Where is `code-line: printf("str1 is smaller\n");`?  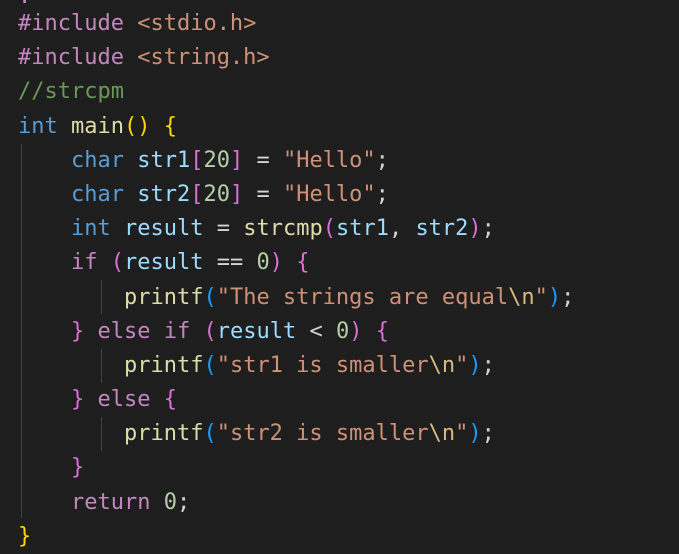
code-line: printf("str1 is smaller\n"); is located at coordinates (296, 366).